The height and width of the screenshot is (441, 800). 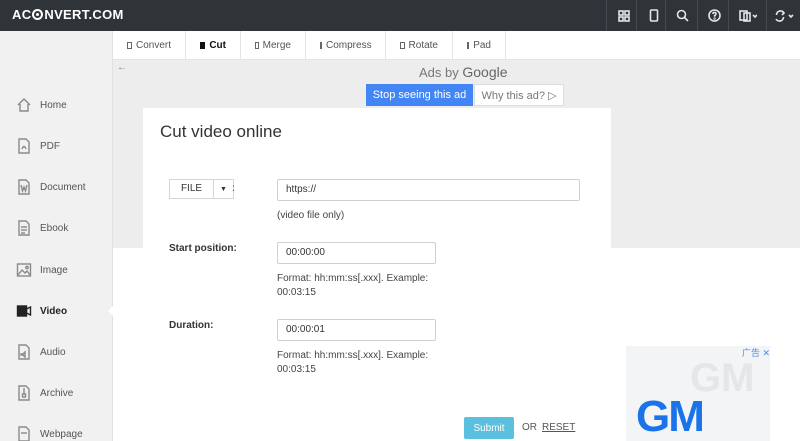 I want to click on sidebar-item-video: Video, so click(x=57, y=311).